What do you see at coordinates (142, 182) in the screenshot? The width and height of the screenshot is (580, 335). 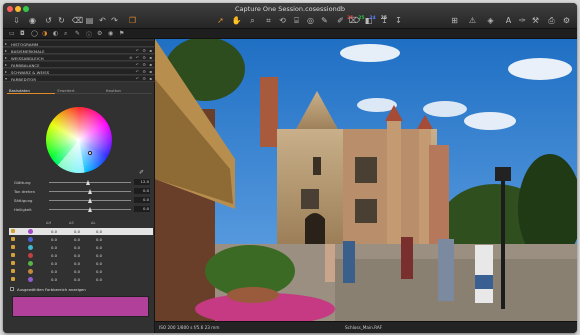 I see `slider-value: 12.0` at bounding box center [142, 182].